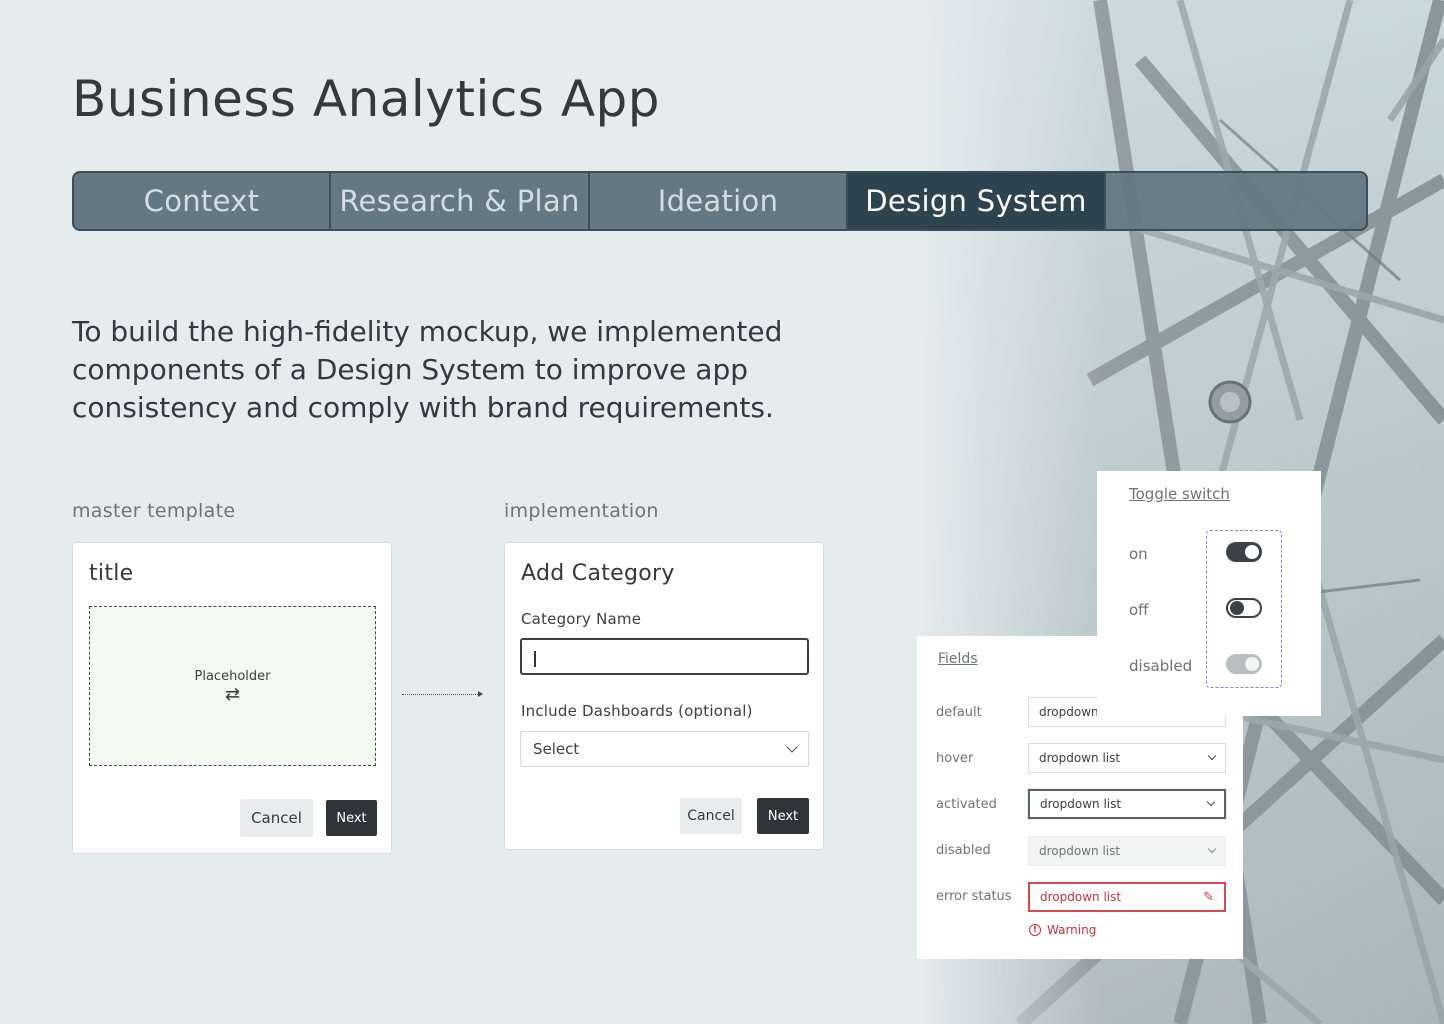 The width and height of the screenshot is (1444, 1024). I want to click on tab-bar-filler, so click(1236, 201).